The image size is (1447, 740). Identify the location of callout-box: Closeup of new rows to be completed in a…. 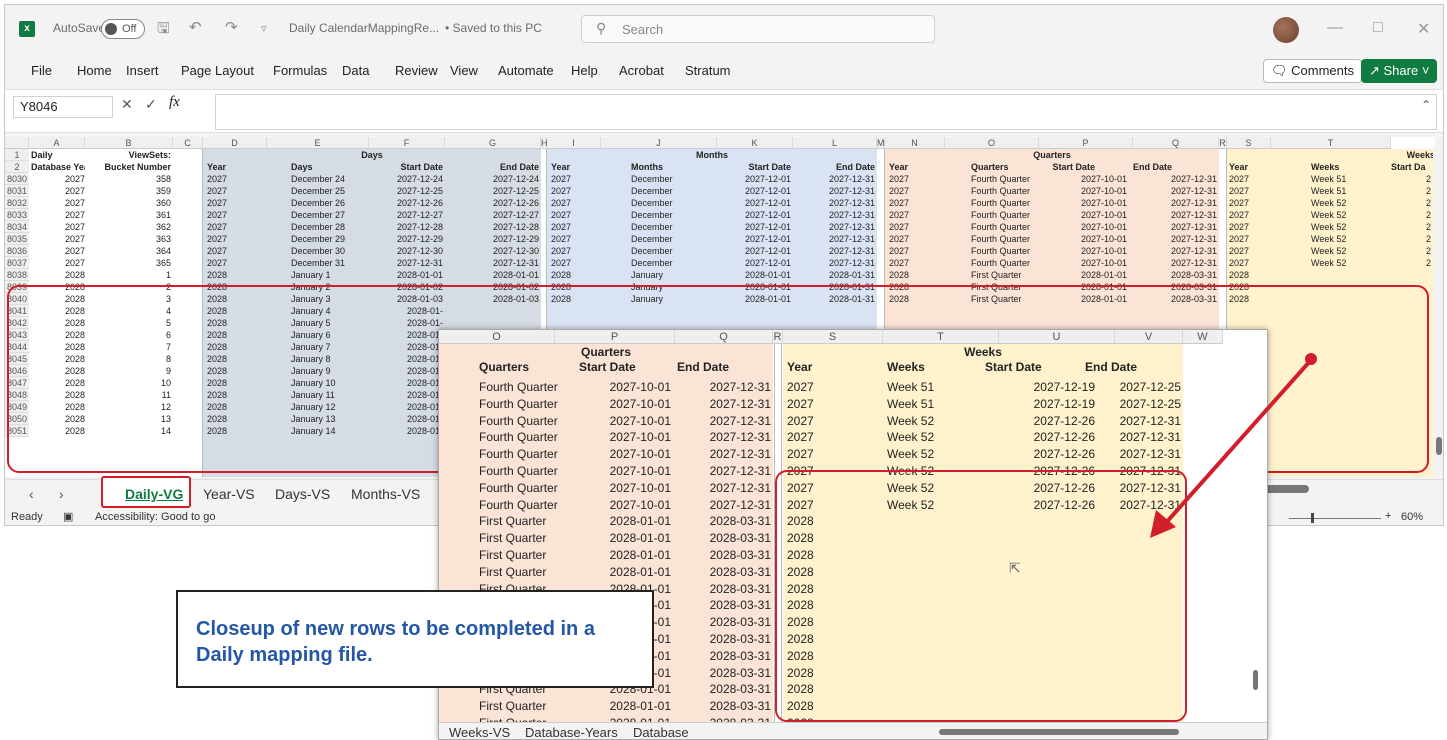
(415, 639).